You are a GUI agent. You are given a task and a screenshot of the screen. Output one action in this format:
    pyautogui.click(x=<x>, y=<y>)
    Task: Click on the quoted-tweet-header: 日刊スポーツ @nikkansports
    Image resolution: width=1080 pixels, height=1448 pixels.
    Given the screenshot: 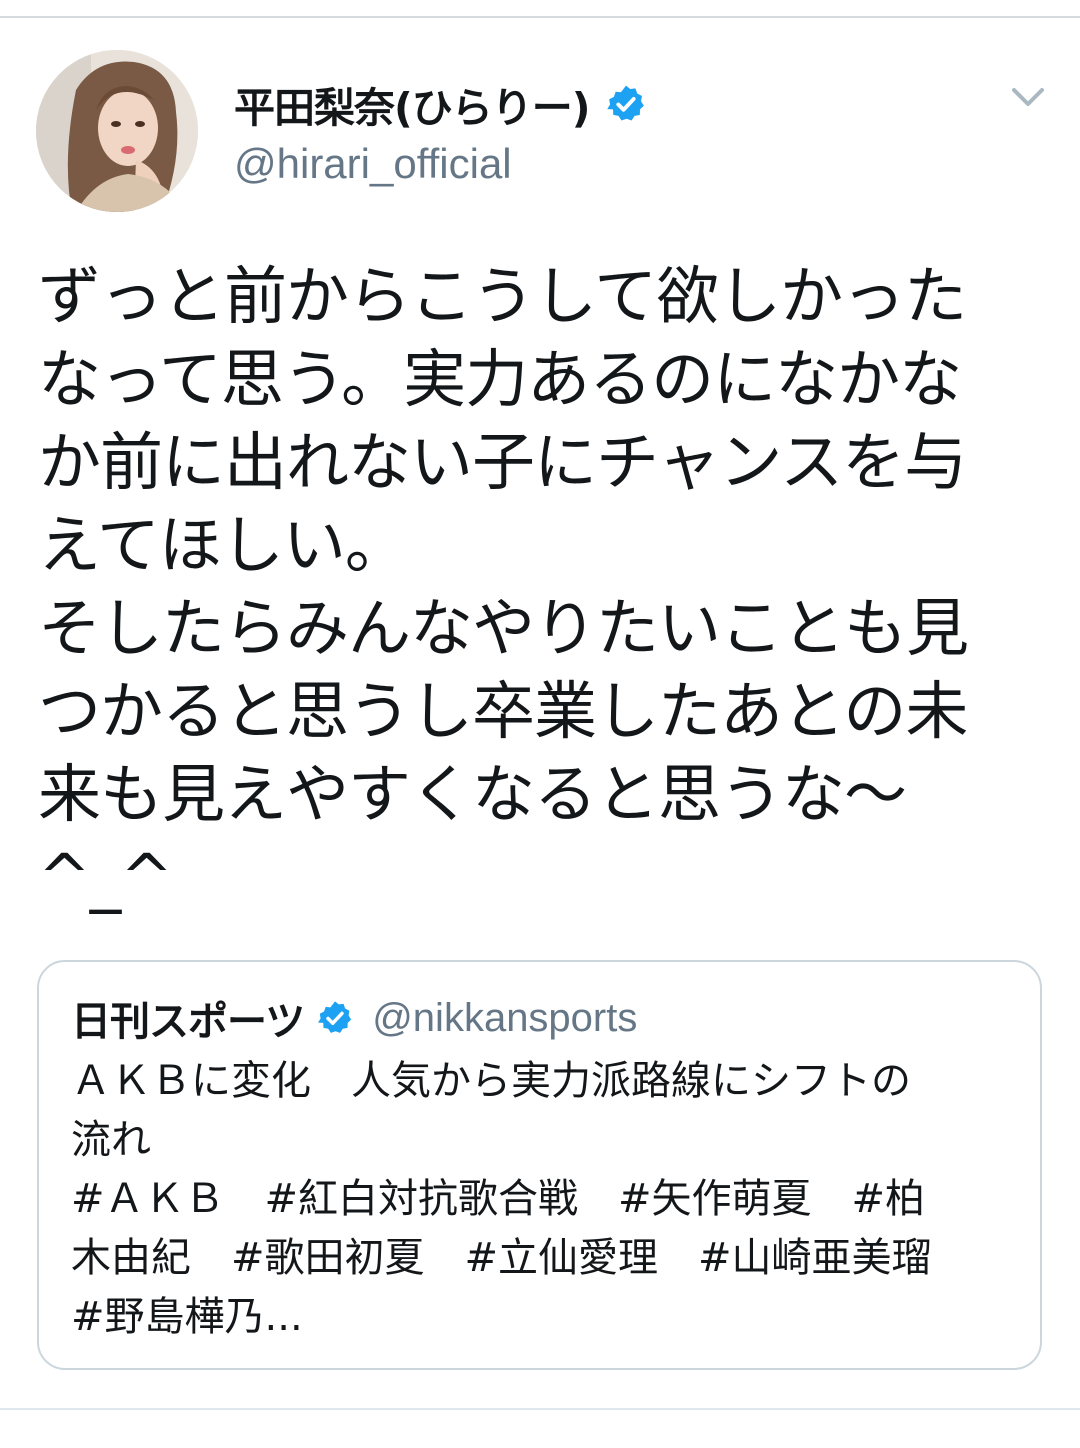 What is the action you would take?
    pyautogui.click(x=354, y=1018)
    